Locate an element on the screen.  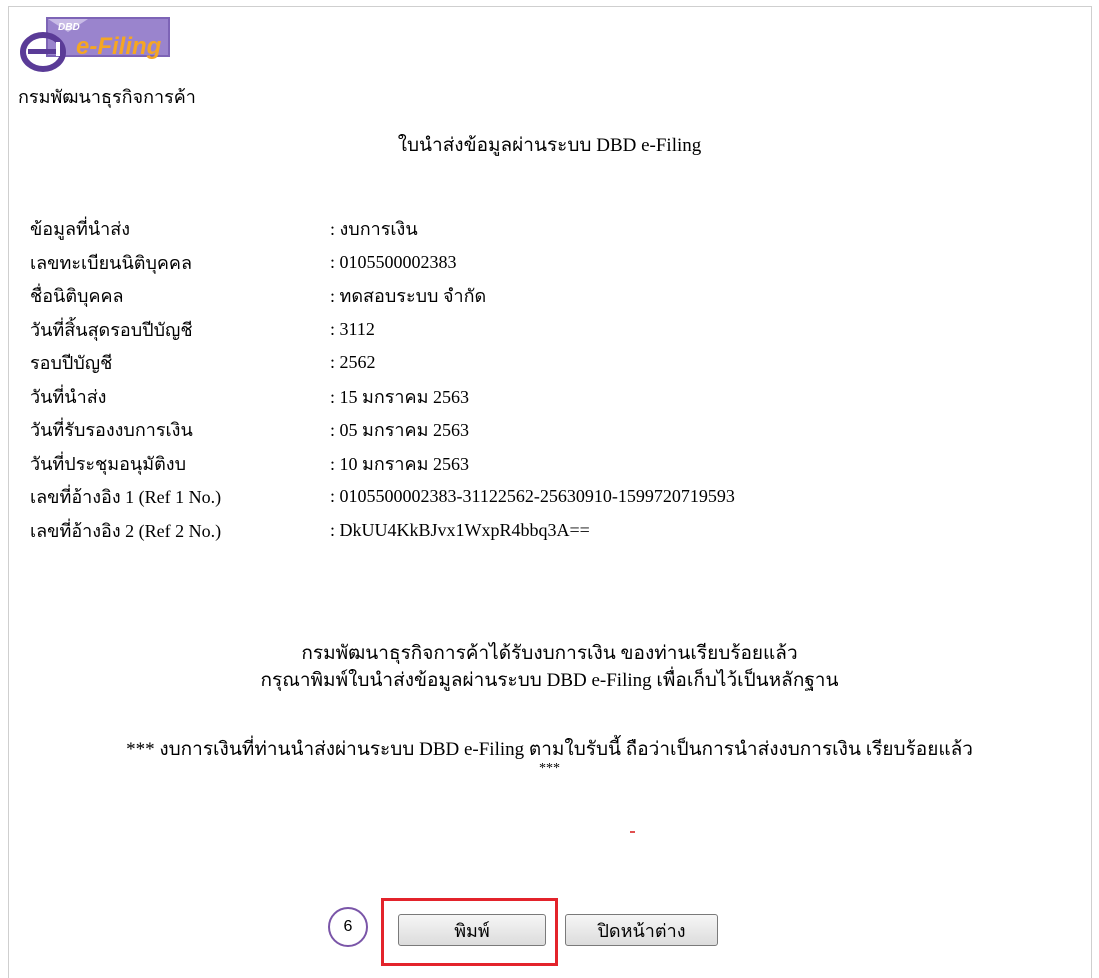
field-label: เลขที่อ้างอิง 2 (Ref 2 No.) is located at coordinates (126, 530).